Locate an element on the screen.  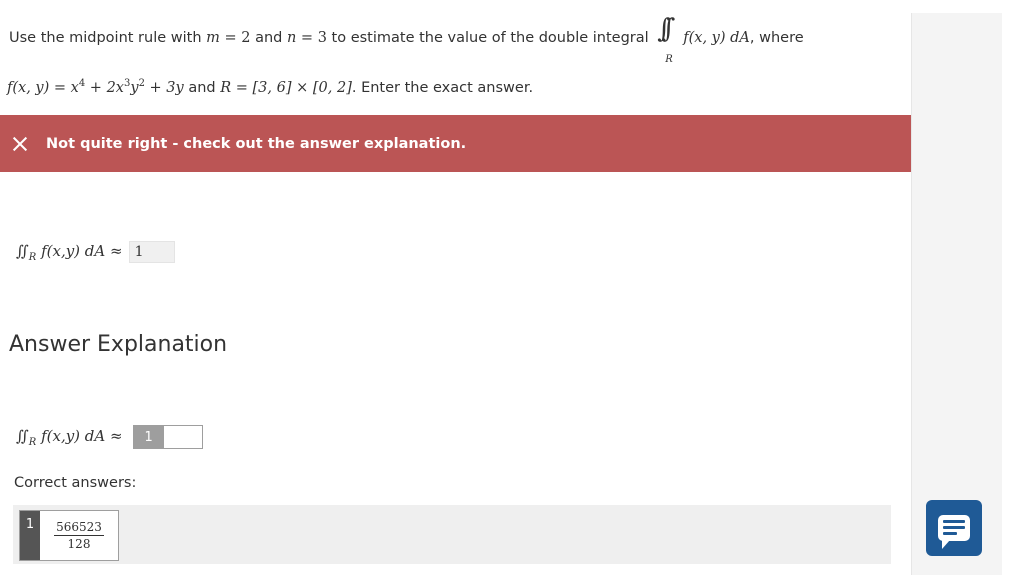
function-term: y is located at coordinates (134, 87).